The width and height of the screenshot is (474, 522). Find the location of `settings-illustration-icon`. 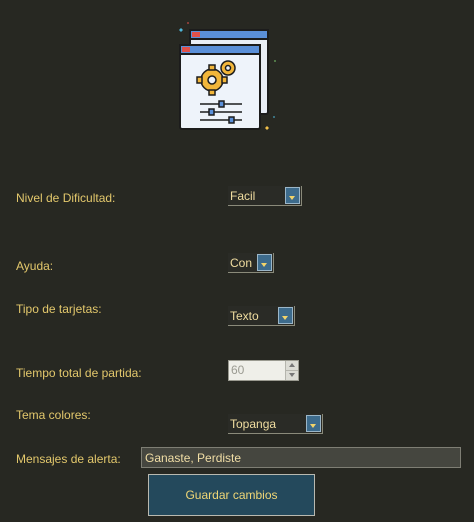

settings-illustration-icon is located at coordinates (227, 76).